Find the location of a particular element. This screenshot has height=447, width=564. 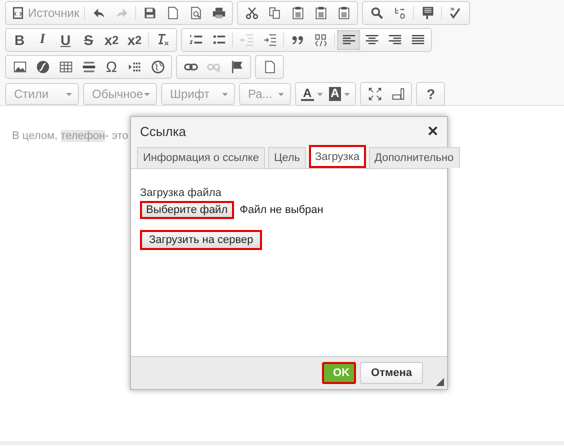

format-button: I is located at coordinates (42, 40).